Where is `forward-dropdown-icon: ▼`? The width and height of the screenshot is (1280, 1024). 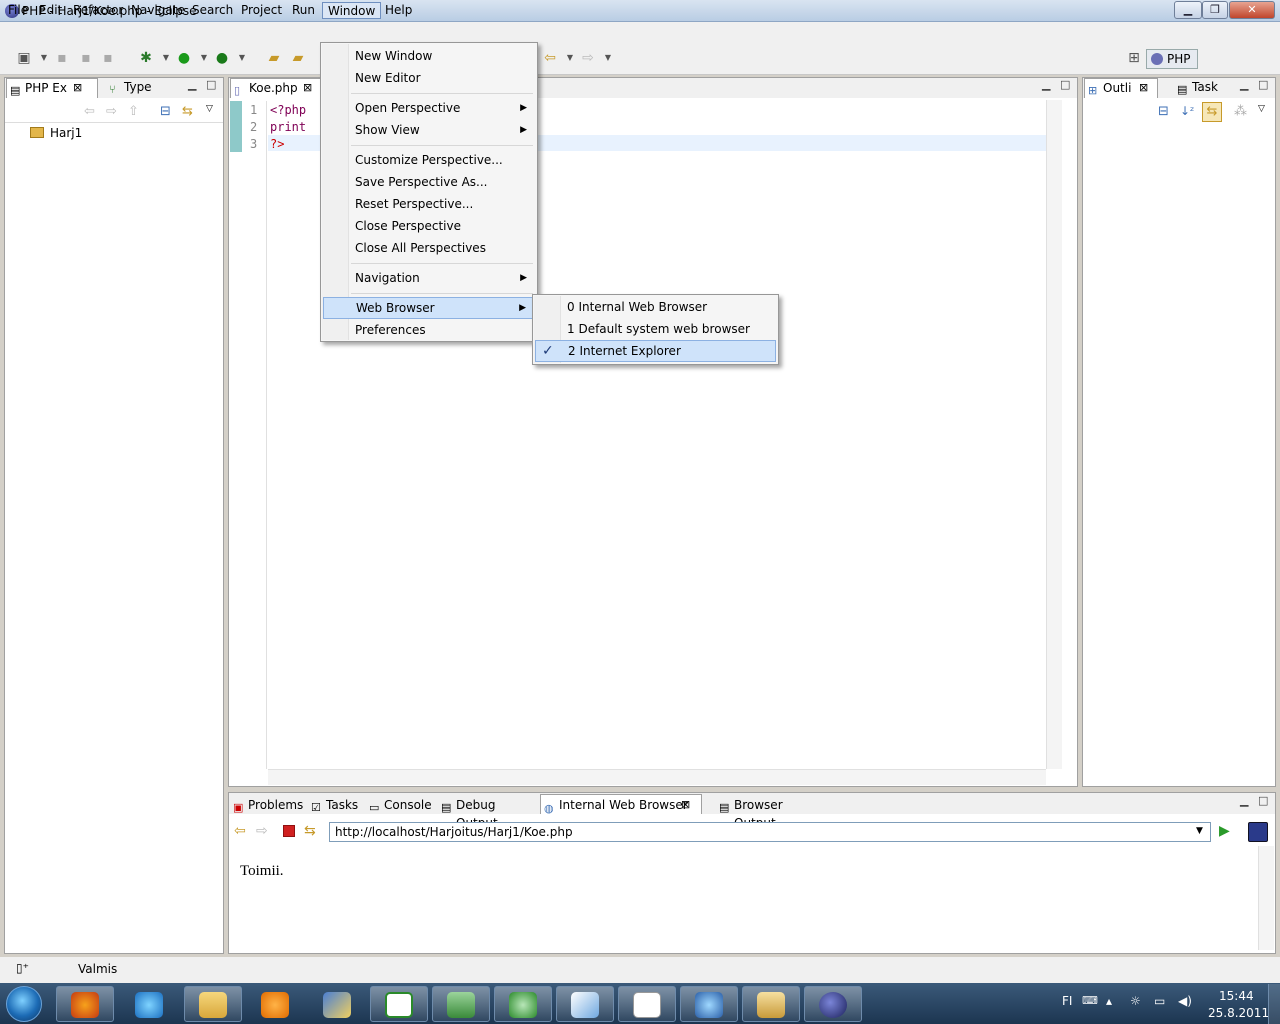 forward-dropdown-icon: ▼ is located at coordinates (608, 58).